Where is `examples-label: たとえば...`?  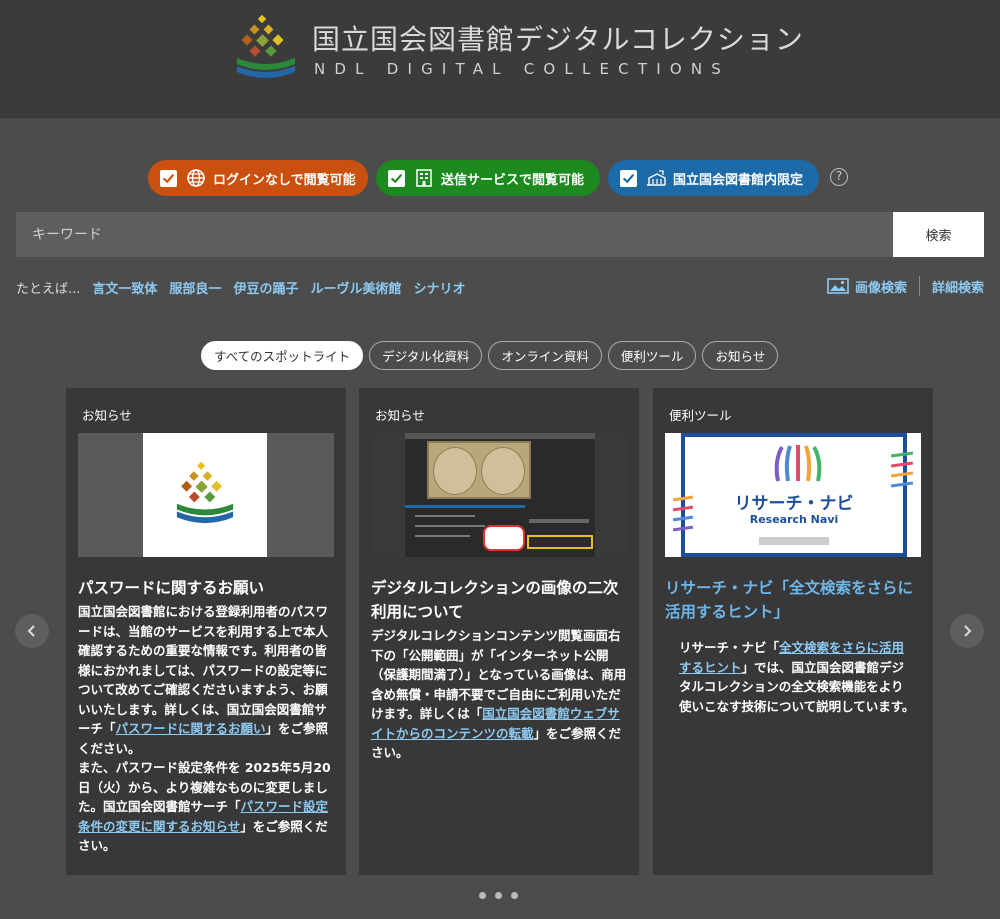 examples-label: たとえば... is located at coordinates (48, 289).